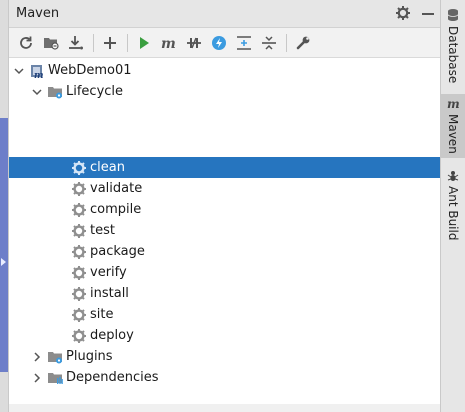 This screenshot has width=465, height=412. Describe the element at coordinates (55, 357) in the screenshot. I see `folder-plugin-icon` at that location.